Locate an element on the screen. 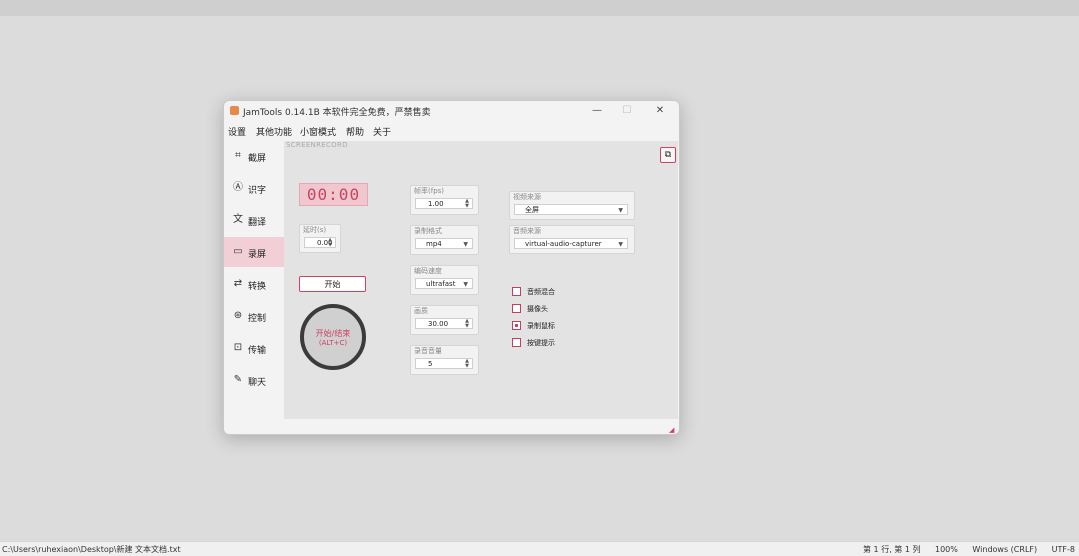 The image size is (1079, 556). audio-source-label: 音频来源 is located at coordinates (527, 231).